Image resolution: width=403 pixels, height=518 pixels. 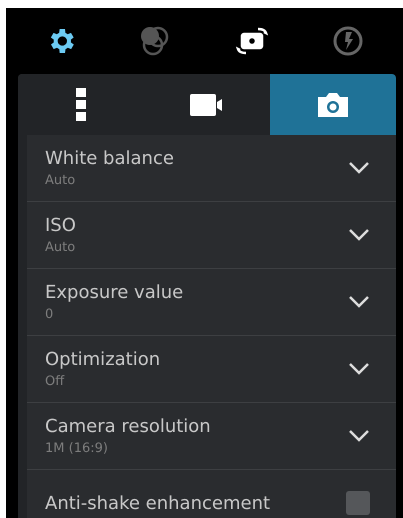 I want to click on setting-title: Anti-shake enhancement, so click(x=158, y=503).